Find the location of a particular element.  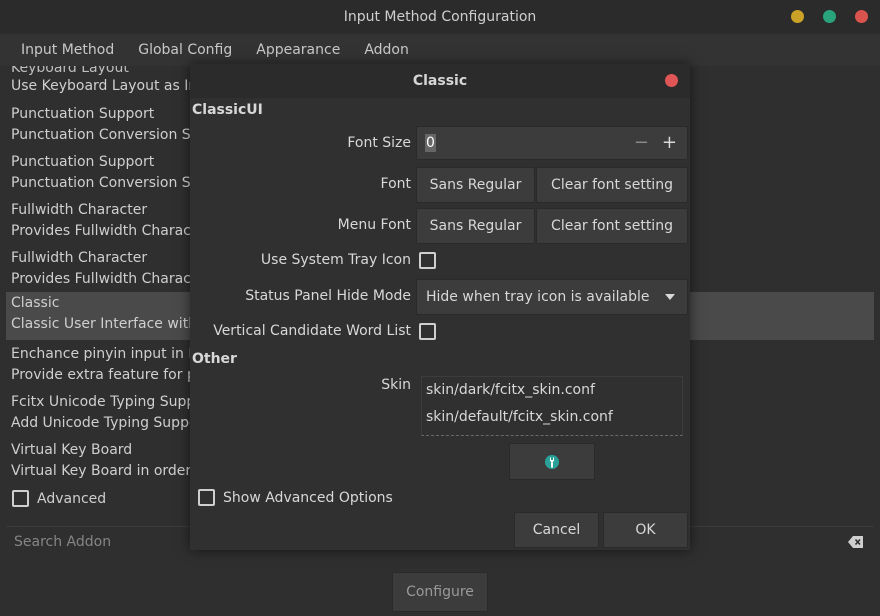

tab-addon: Addon is located at coordinates (386, 50).